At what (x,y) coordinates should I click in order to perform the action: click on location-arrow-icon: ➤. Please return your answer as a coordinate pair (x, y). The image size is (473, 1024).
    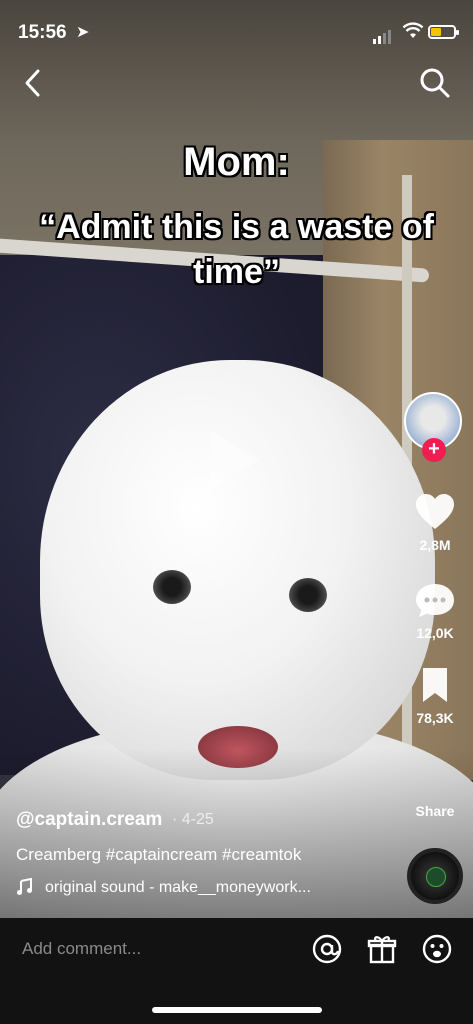
    Looking at the image, I should click on (83, 32).